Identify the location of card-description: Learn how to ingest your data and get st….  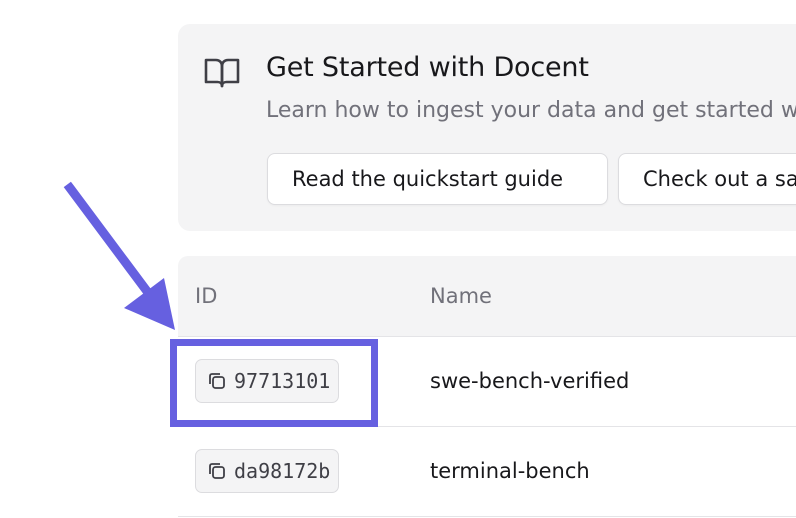
(531, 110).